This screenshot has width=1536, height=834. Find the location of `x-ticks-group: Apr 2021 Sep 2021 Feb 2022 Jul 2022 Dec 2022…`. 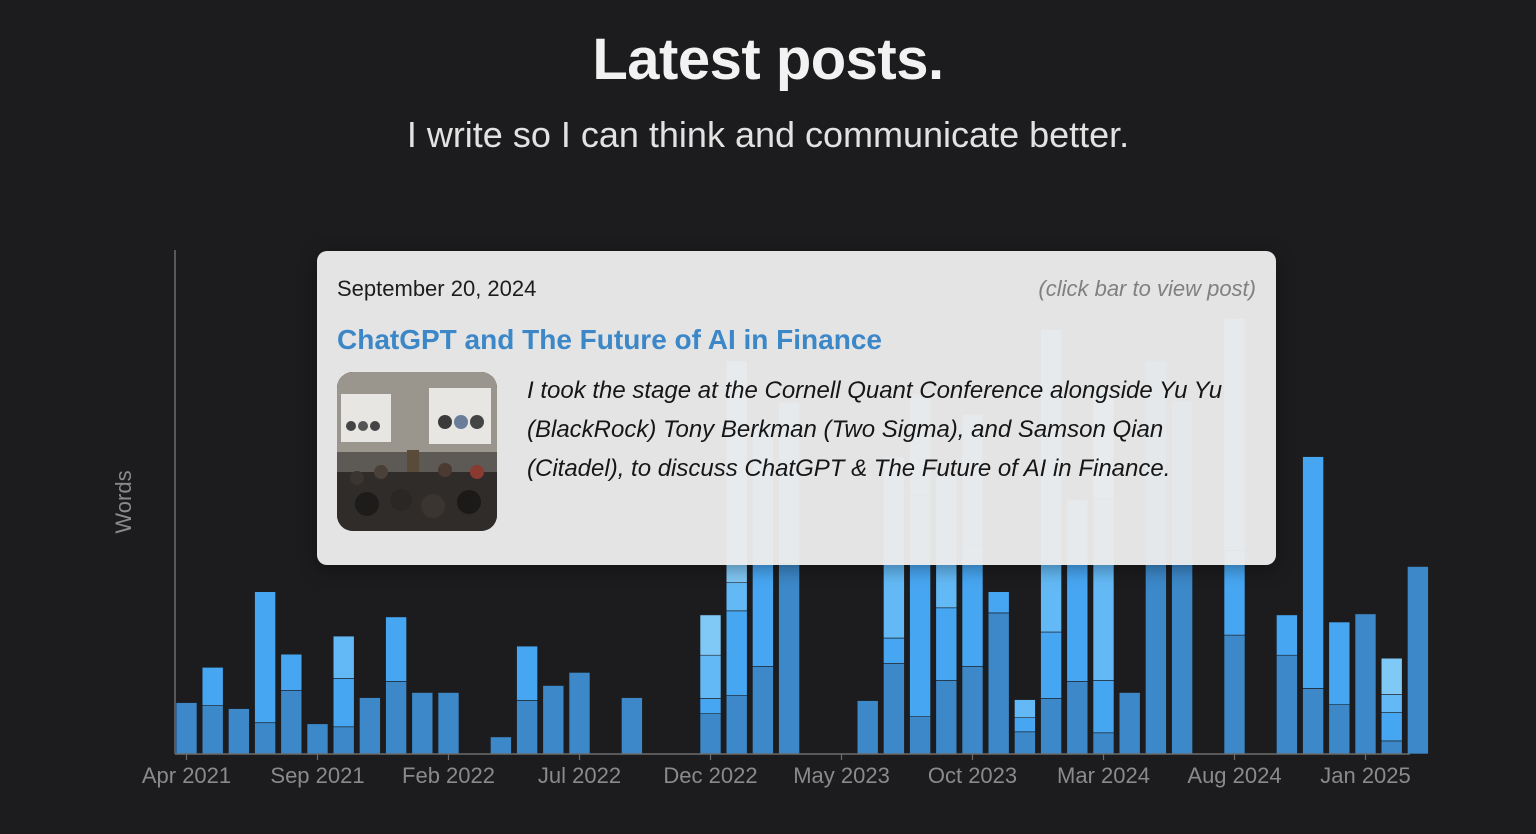

x-ticks-group: Apr 2021 Sep 2021 Feb 2022 Jul 2022 Dec 2022… is located at coordinates (776, 771).